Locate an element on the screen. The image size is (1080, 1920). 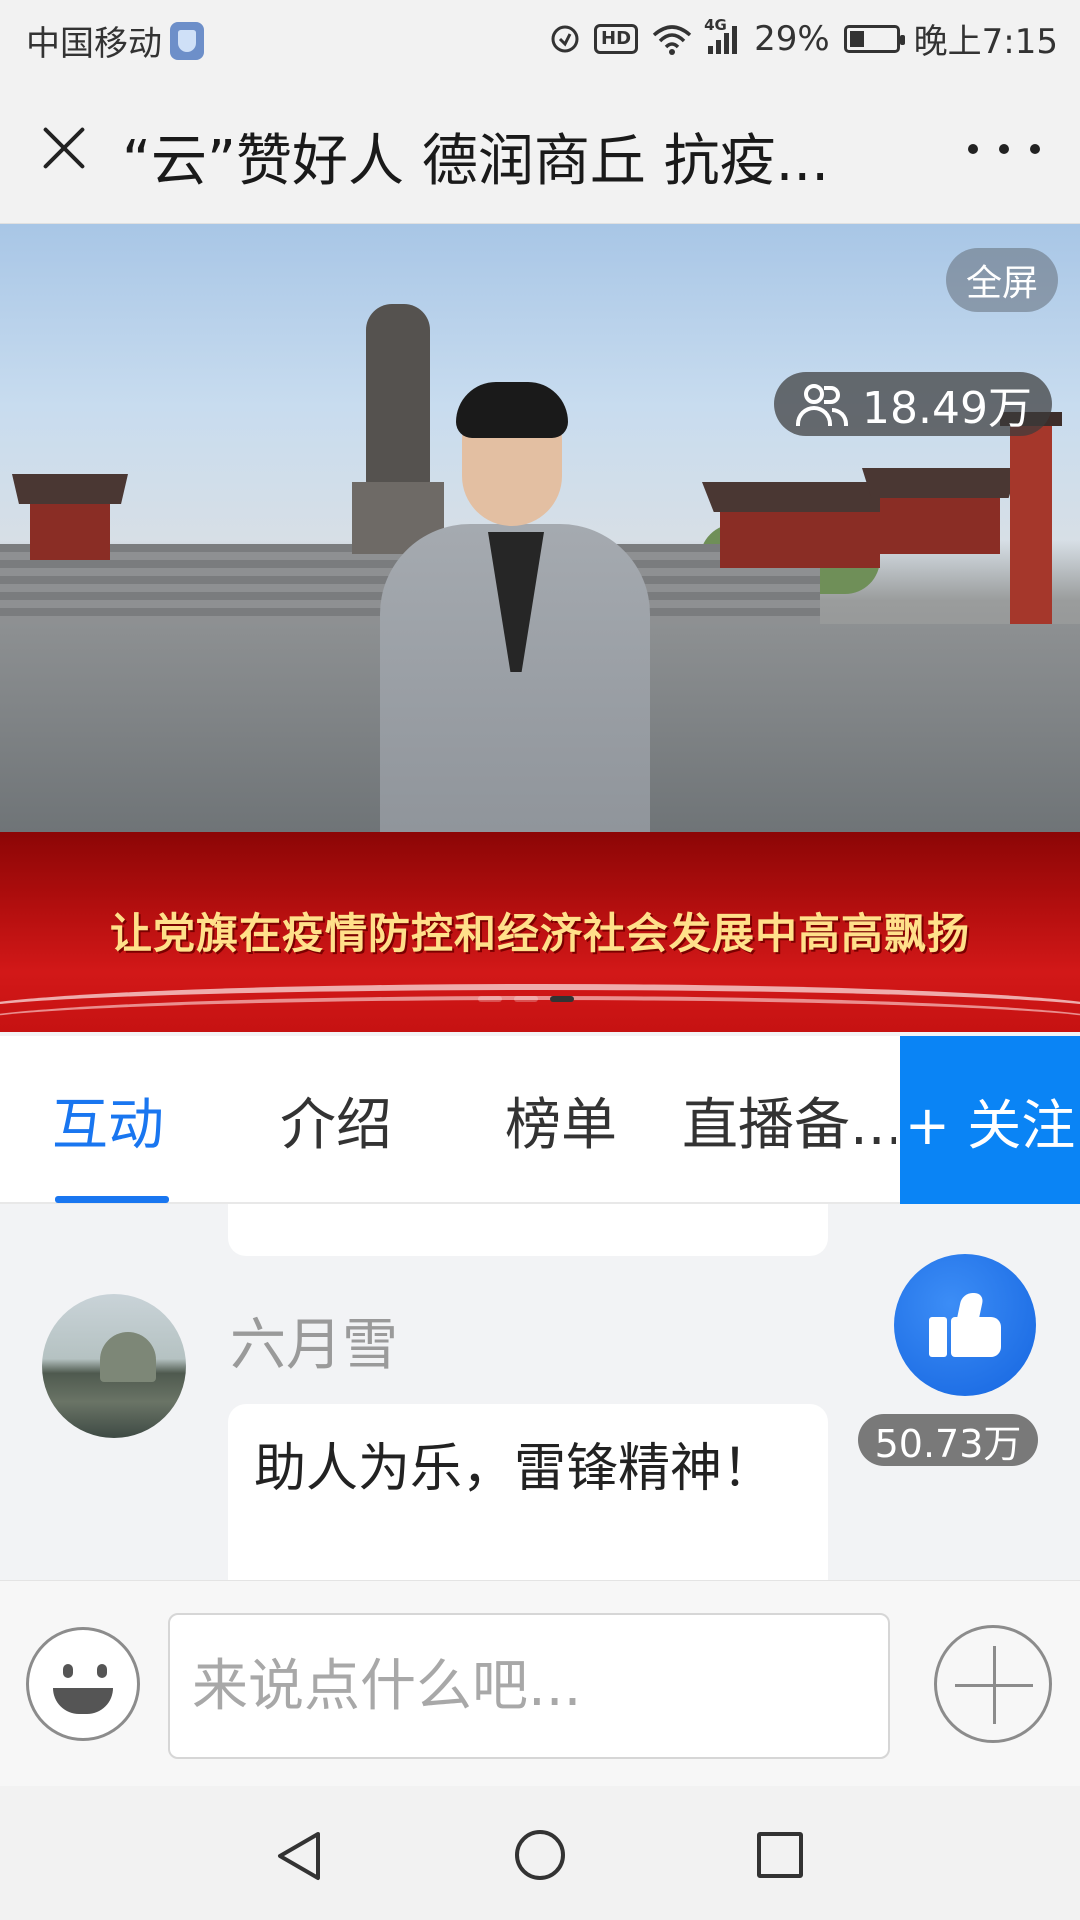
tab-introduction: 介绍 is located at coordinates (336, 1120).